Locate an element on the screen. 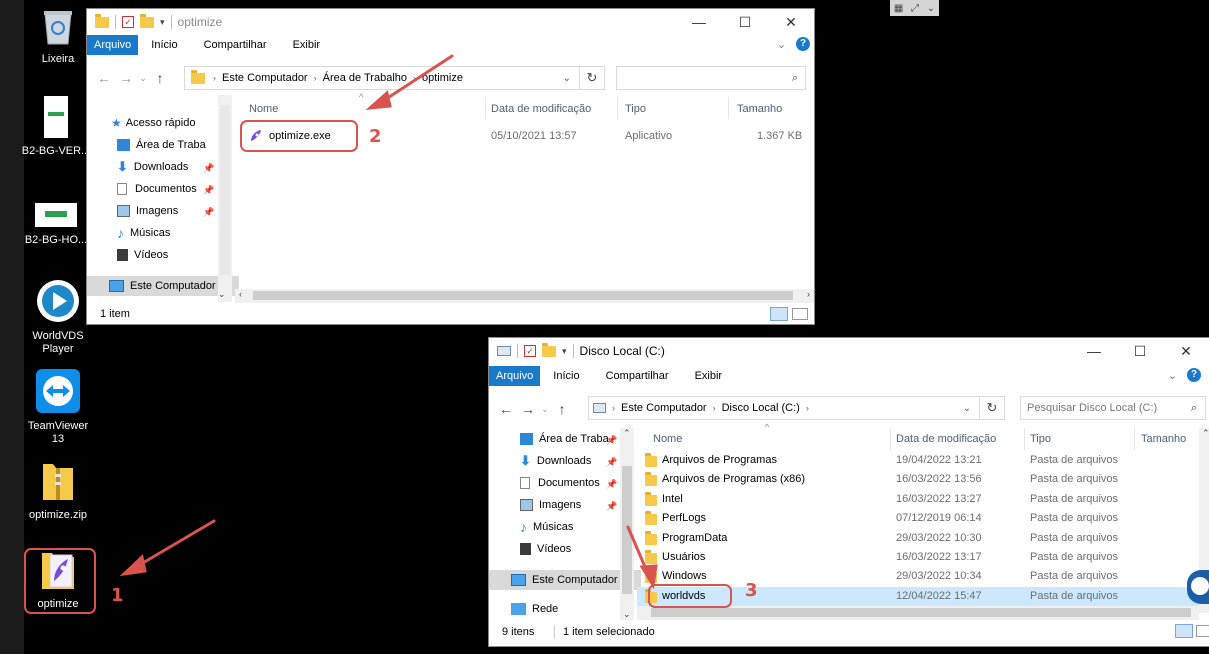  search-input: Pesquisar Disco Local (C:) ⌕ is located at coordinates (1113, 408).